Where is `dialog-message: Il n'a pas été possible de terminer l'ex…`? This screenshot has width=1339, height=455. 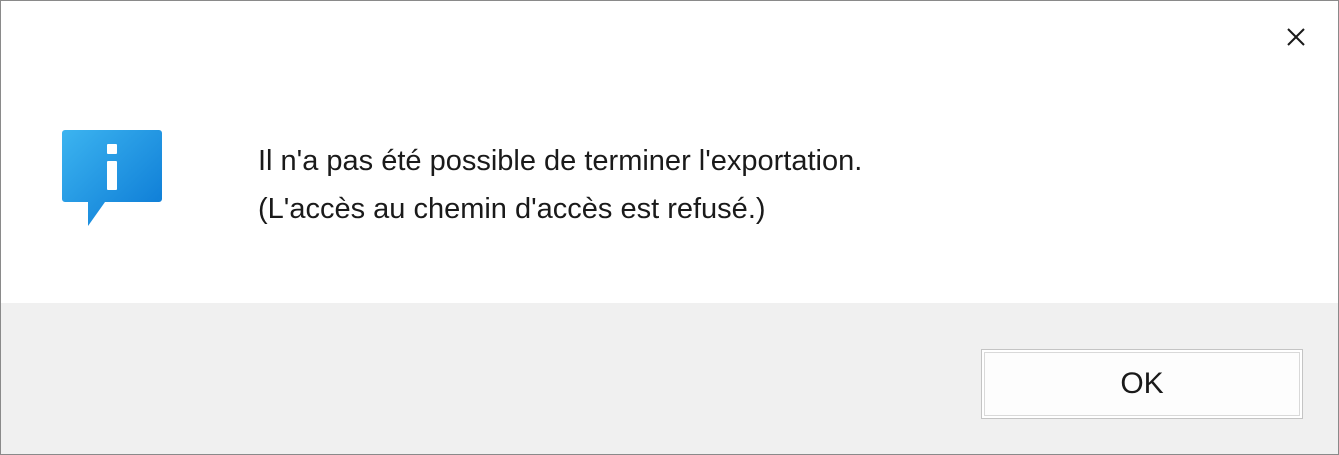
dialog-message: Il n'a pas été possible de terminer l'ex… is located at coordinates (560, 185).